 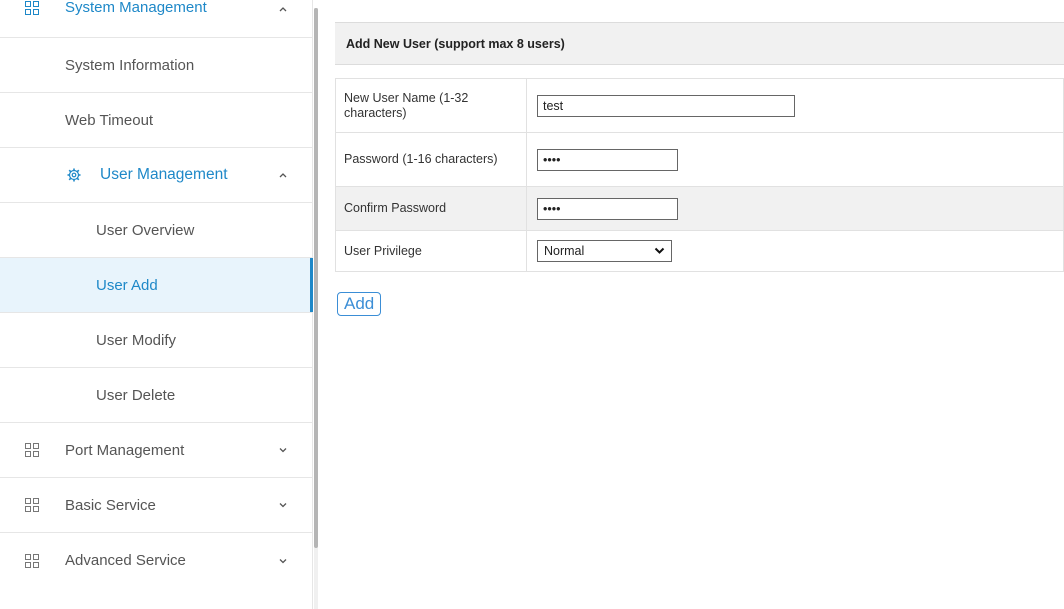 I want to click on sidebar-item-web-timeout: Web Timeout, so click(x=156, y=120).